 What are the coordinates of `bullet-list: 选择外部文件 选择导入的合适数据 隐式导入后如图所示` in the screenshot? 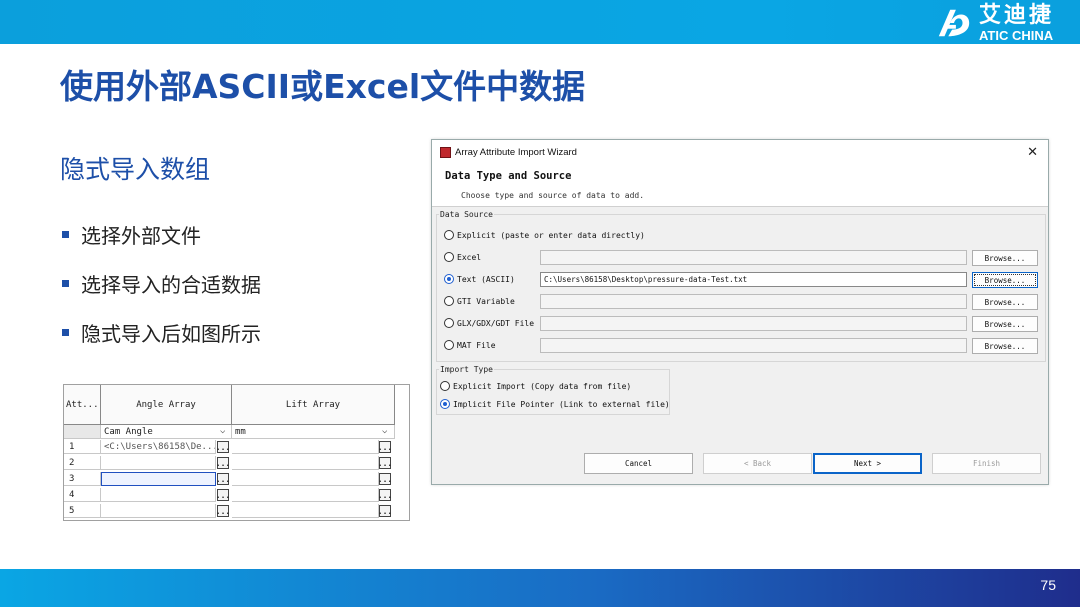 It's located at (160, 283).